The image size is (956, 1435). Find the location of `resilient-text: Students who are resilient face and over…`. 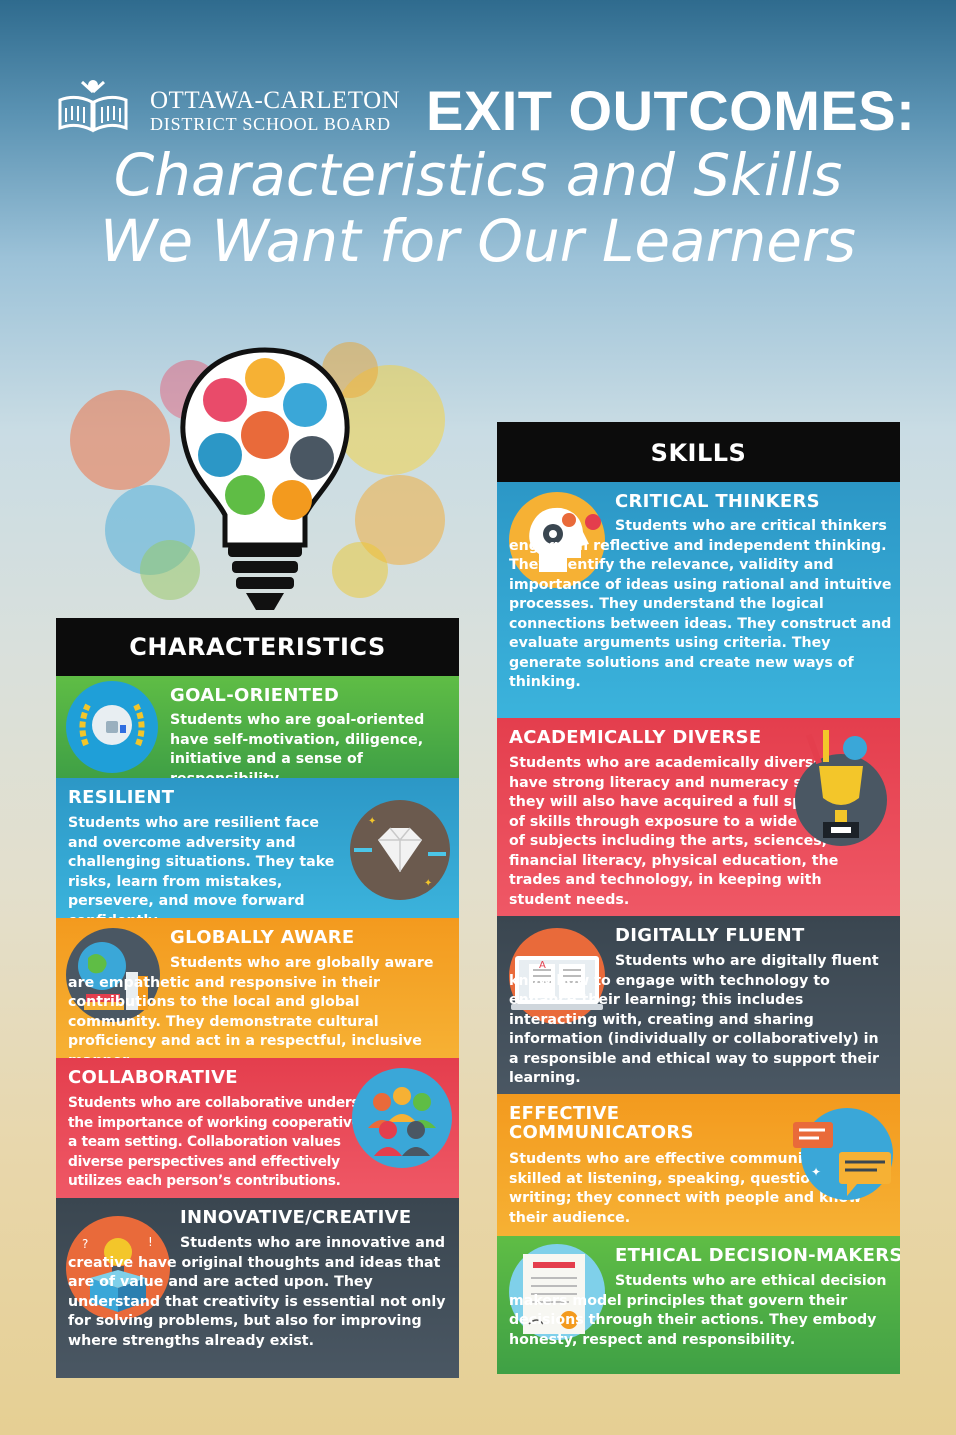

resilient-text: Students who are resilient face and over… is located at coordinates (201, 866).